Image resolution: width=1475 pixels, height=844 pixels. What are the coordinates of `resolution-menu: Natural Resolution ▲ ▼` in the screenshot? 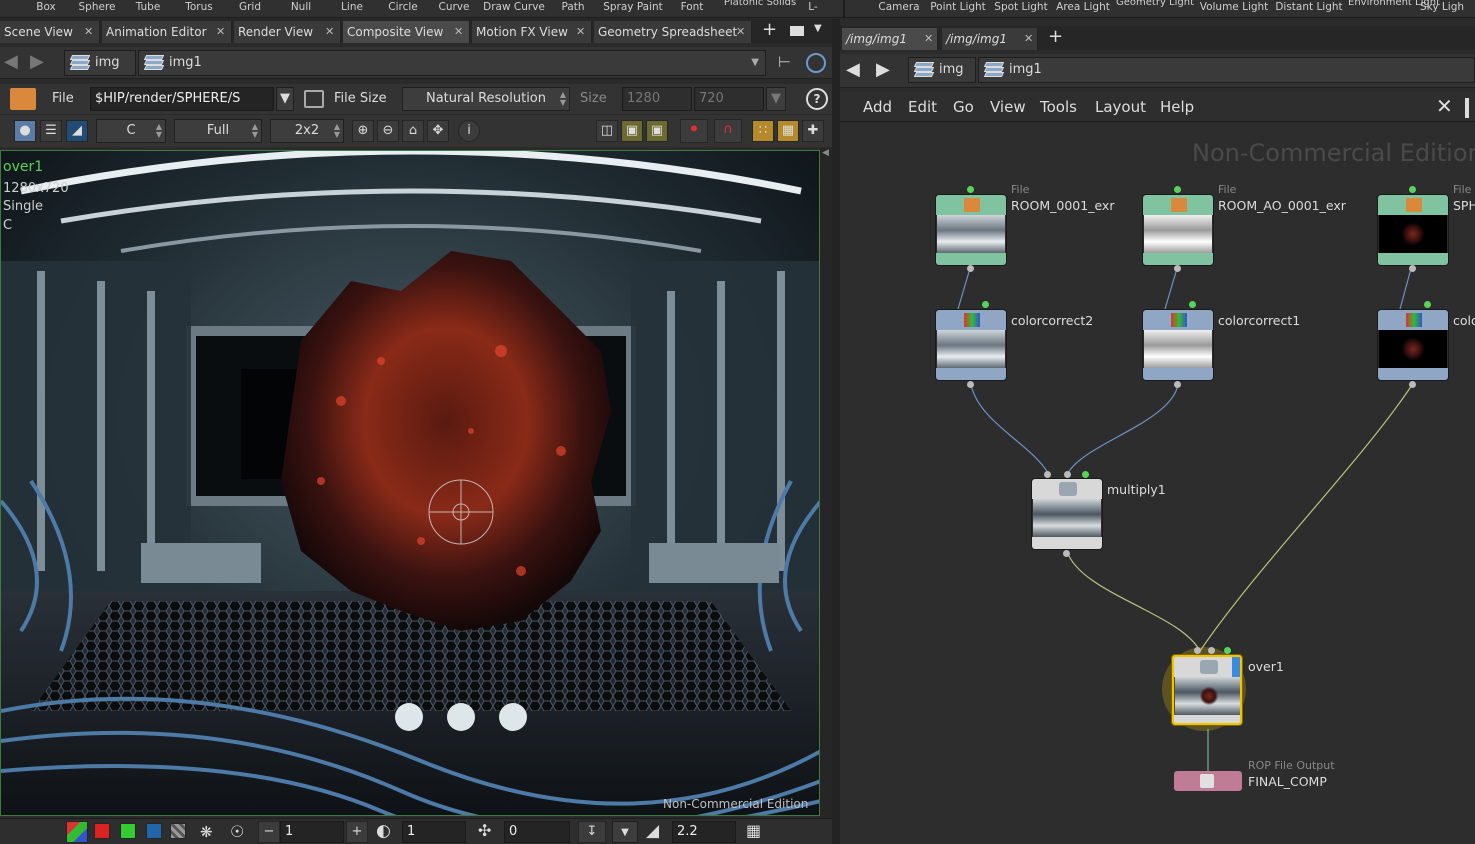 It's located at (486, 99).